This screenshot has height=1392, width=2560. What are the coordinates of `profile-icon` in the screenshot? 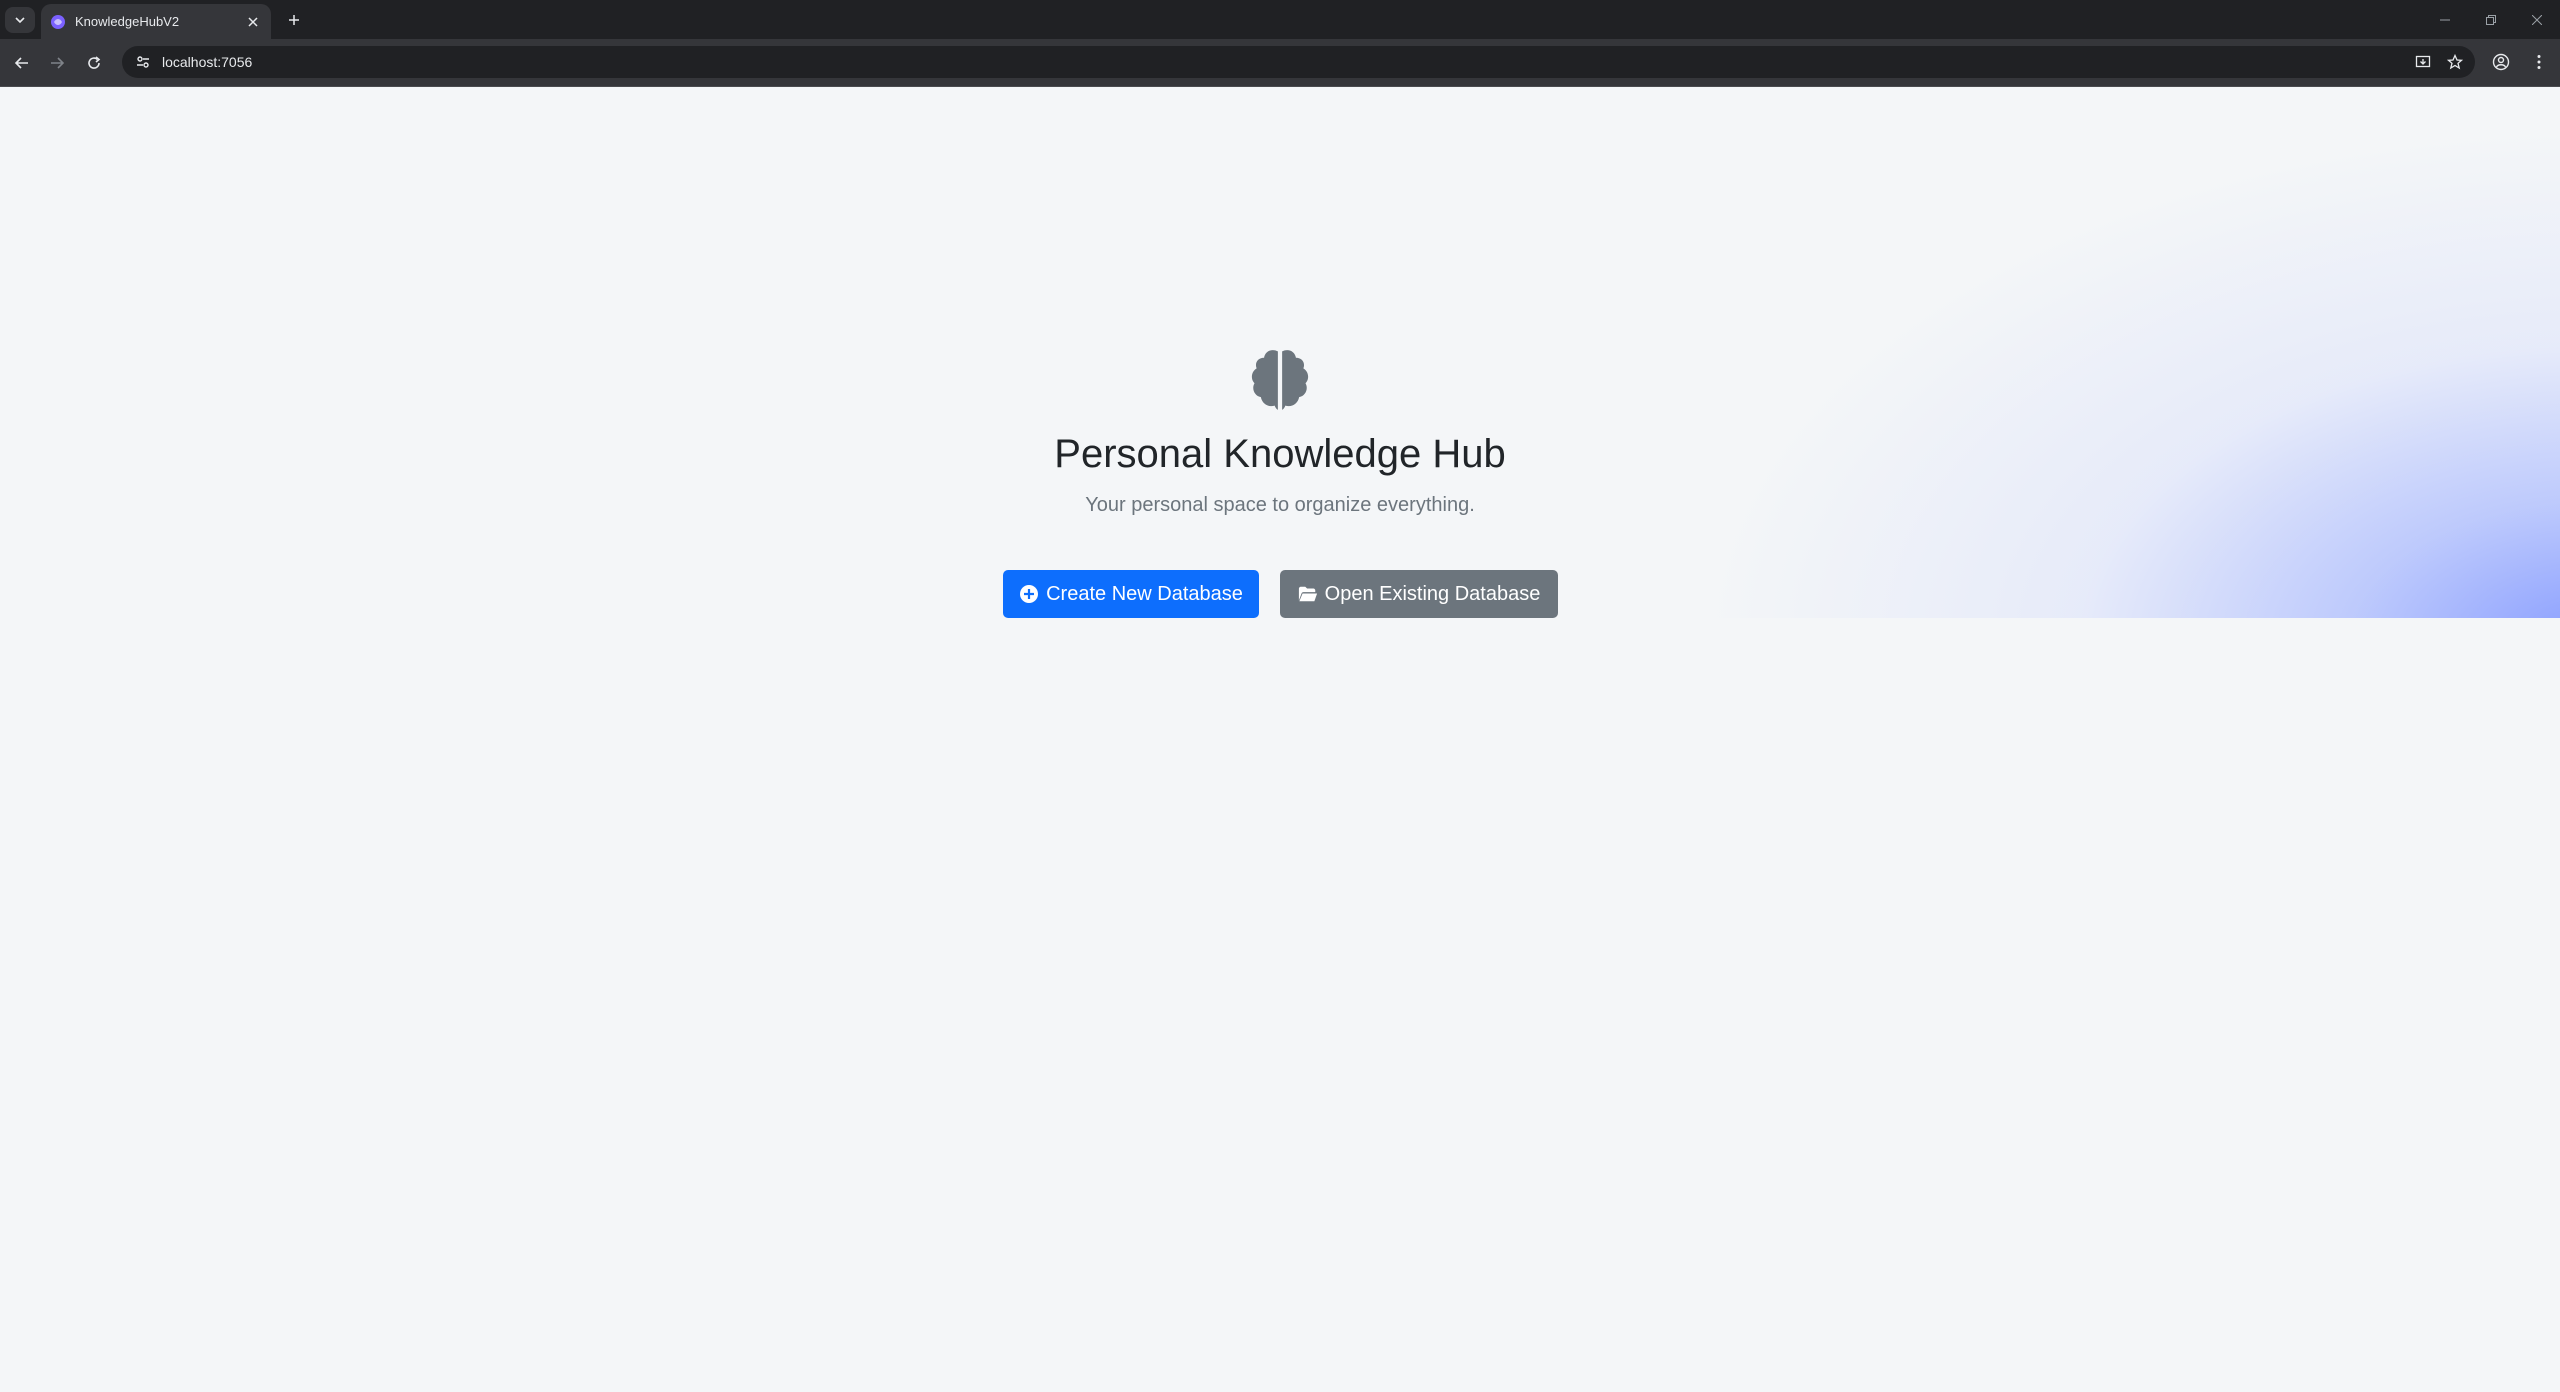 It's located at (2501, 62).